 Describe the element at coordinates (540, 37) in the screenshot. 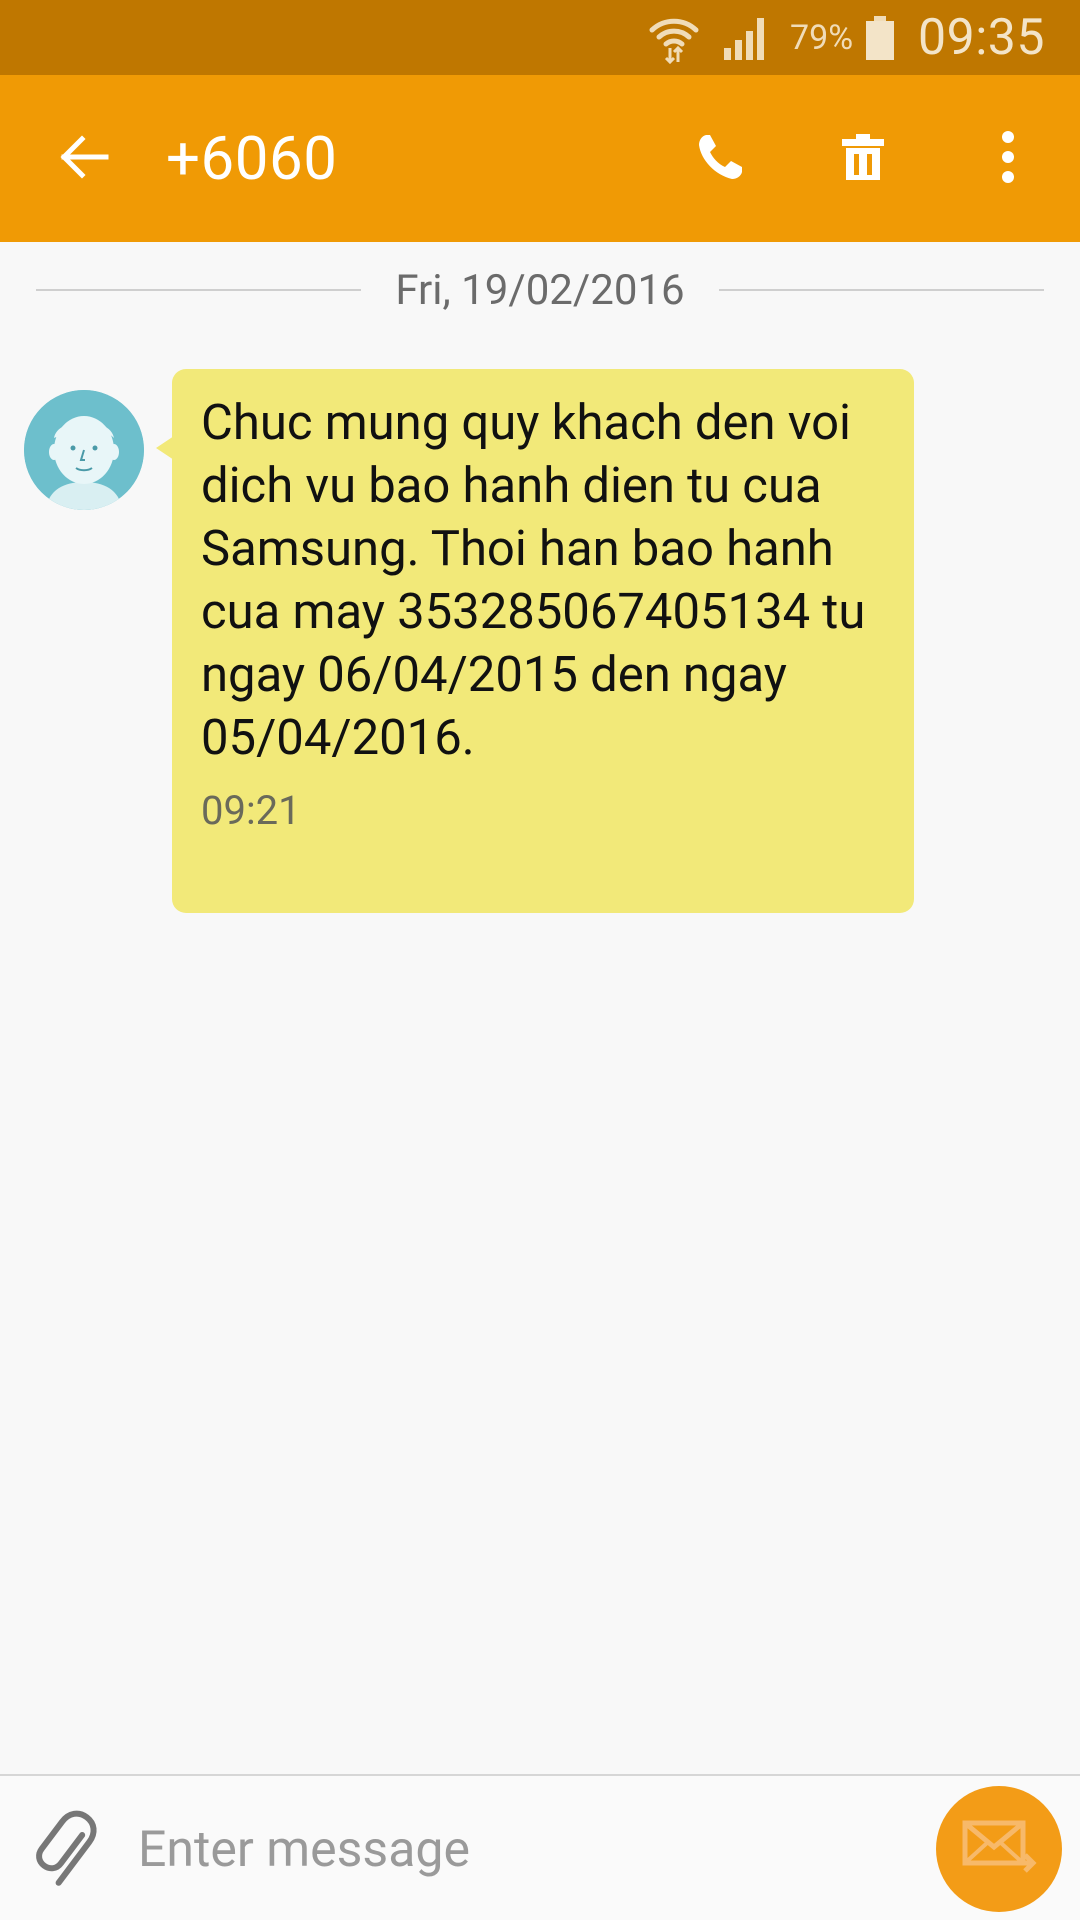

I see `status-bar: 79% 09:35` at that location.